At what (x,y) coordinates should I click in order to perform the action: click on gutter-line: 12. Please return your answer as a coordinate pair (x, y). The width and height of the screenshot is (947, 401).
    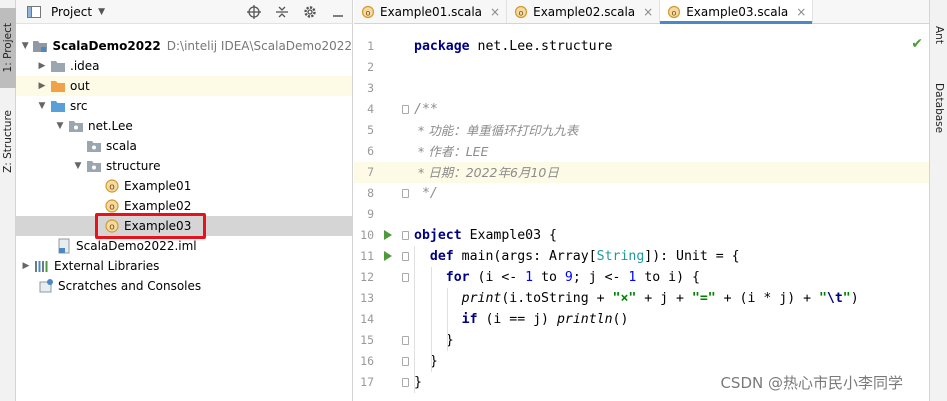
    Looking at the image, I should click on (382, 277).